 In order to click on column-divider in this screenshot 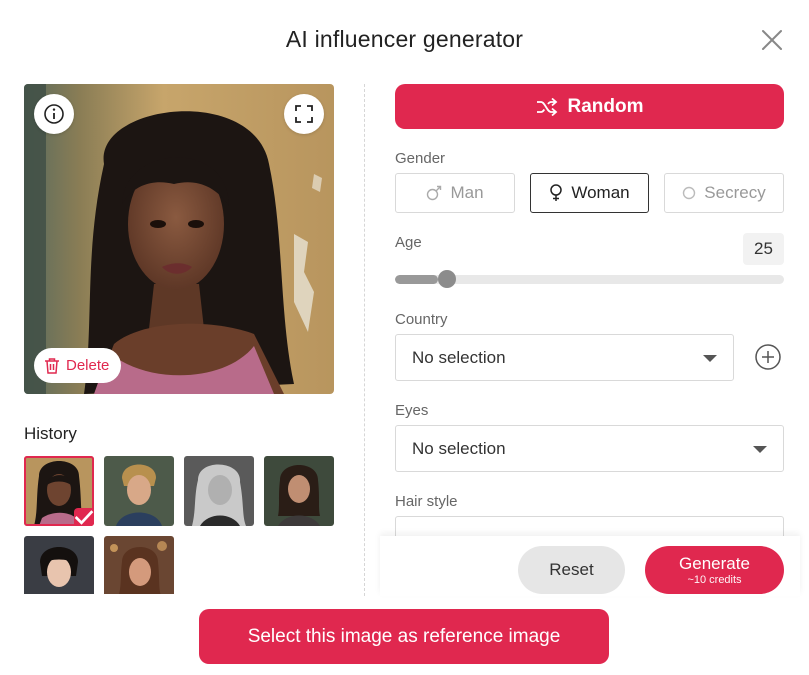, I will do `click(364, 340)`.